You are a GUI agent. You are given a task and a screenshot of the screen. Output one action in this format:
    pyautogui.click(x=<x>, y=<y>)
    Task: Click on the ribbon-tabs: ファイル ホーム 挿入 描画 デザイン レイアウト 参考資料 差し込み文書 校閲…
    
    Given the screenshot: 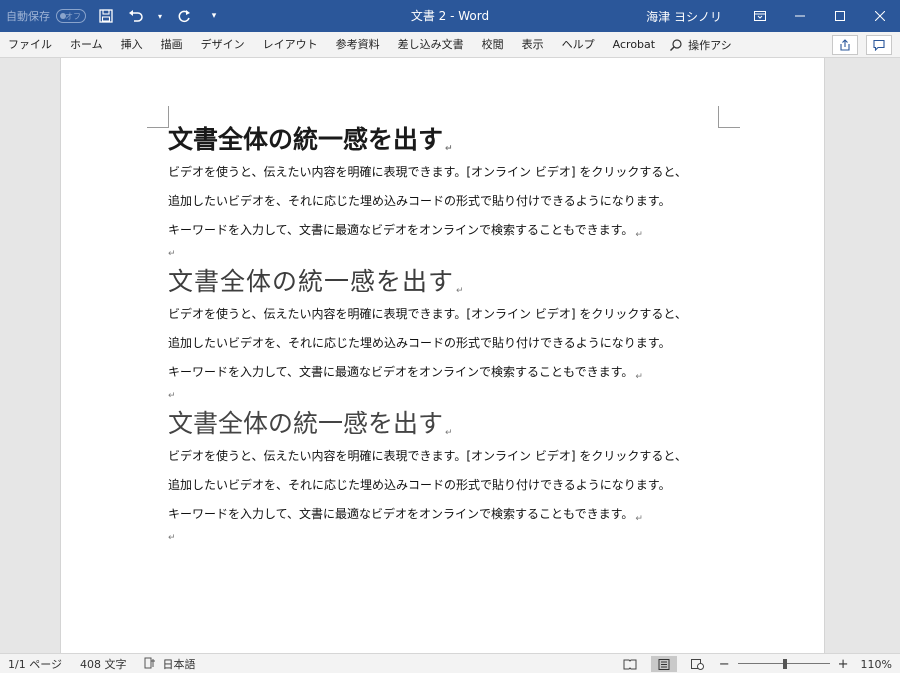 What is the action you would take?
    pyautogui.click(x=450, y=45)
    